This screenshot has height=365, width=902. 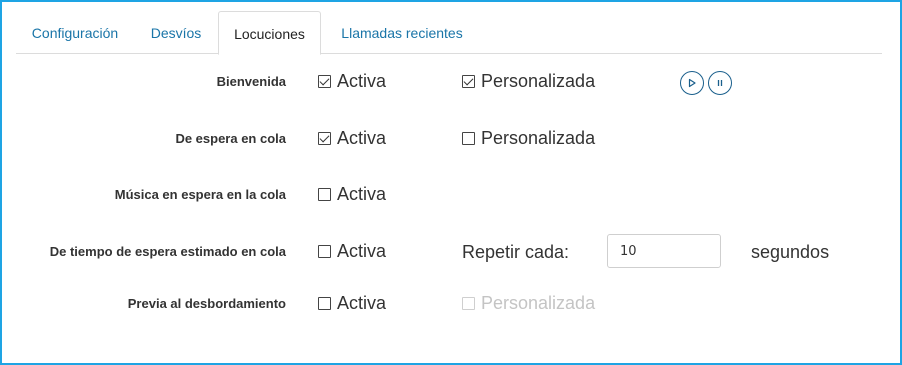 I want to click on tiempo-estimado-label: De tiempo de espera estimado en cola, so click(x=167, y=251).